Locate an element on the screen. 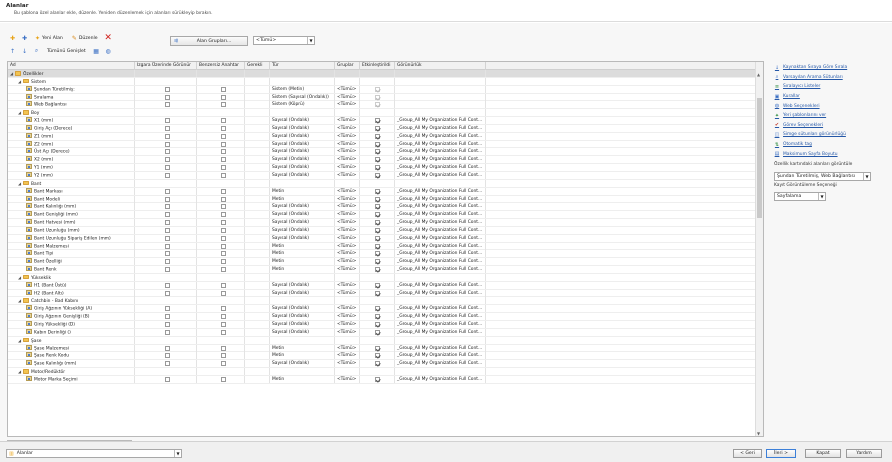  side-link: ✦ Yeri şablonlarını ver is located at coordinates (832, 116).